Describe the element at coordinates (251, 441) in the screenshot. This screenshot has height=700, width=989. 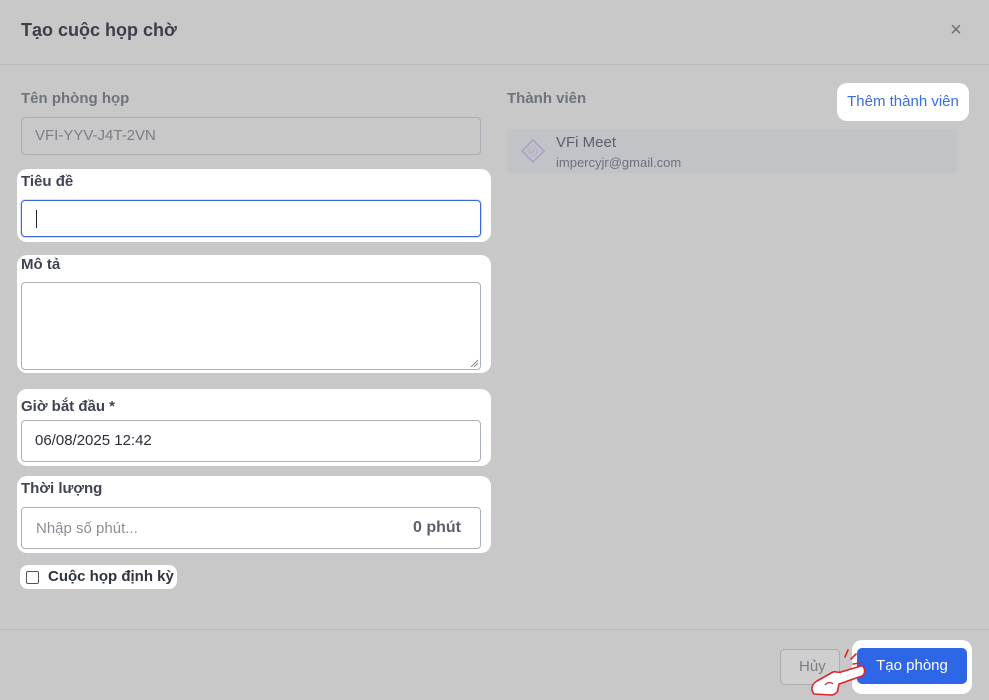
I see `start-time-input: 06/08/2025 12:42` at that location.